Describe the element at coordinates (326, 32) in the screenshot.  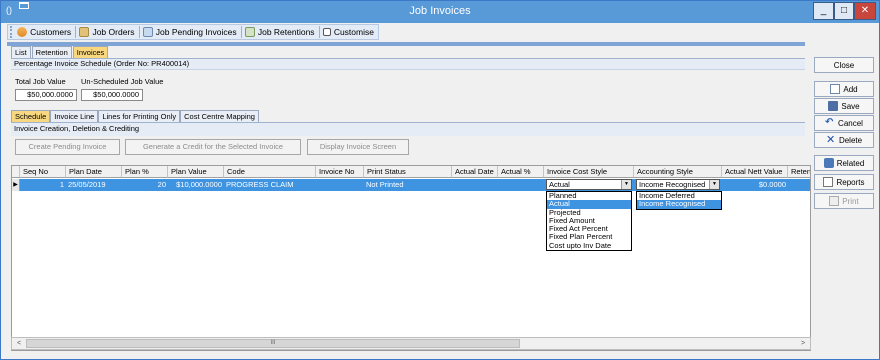
I see `customise-checkbox-icon` at that location.